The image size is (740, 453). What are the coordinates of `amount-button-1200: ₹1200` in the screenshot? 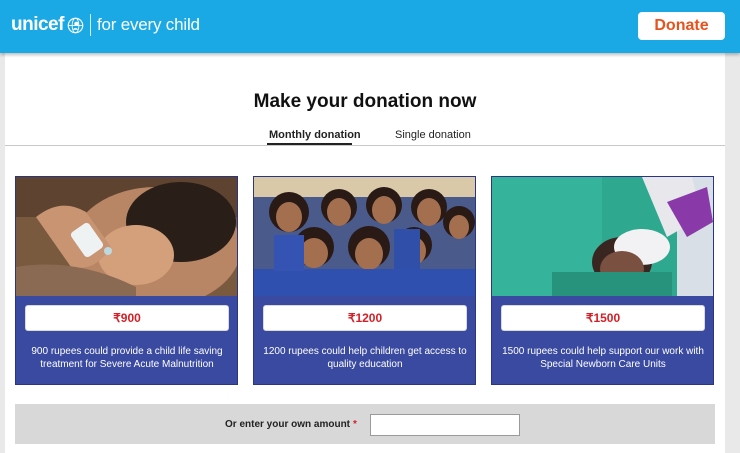 It's located at (365, 318).